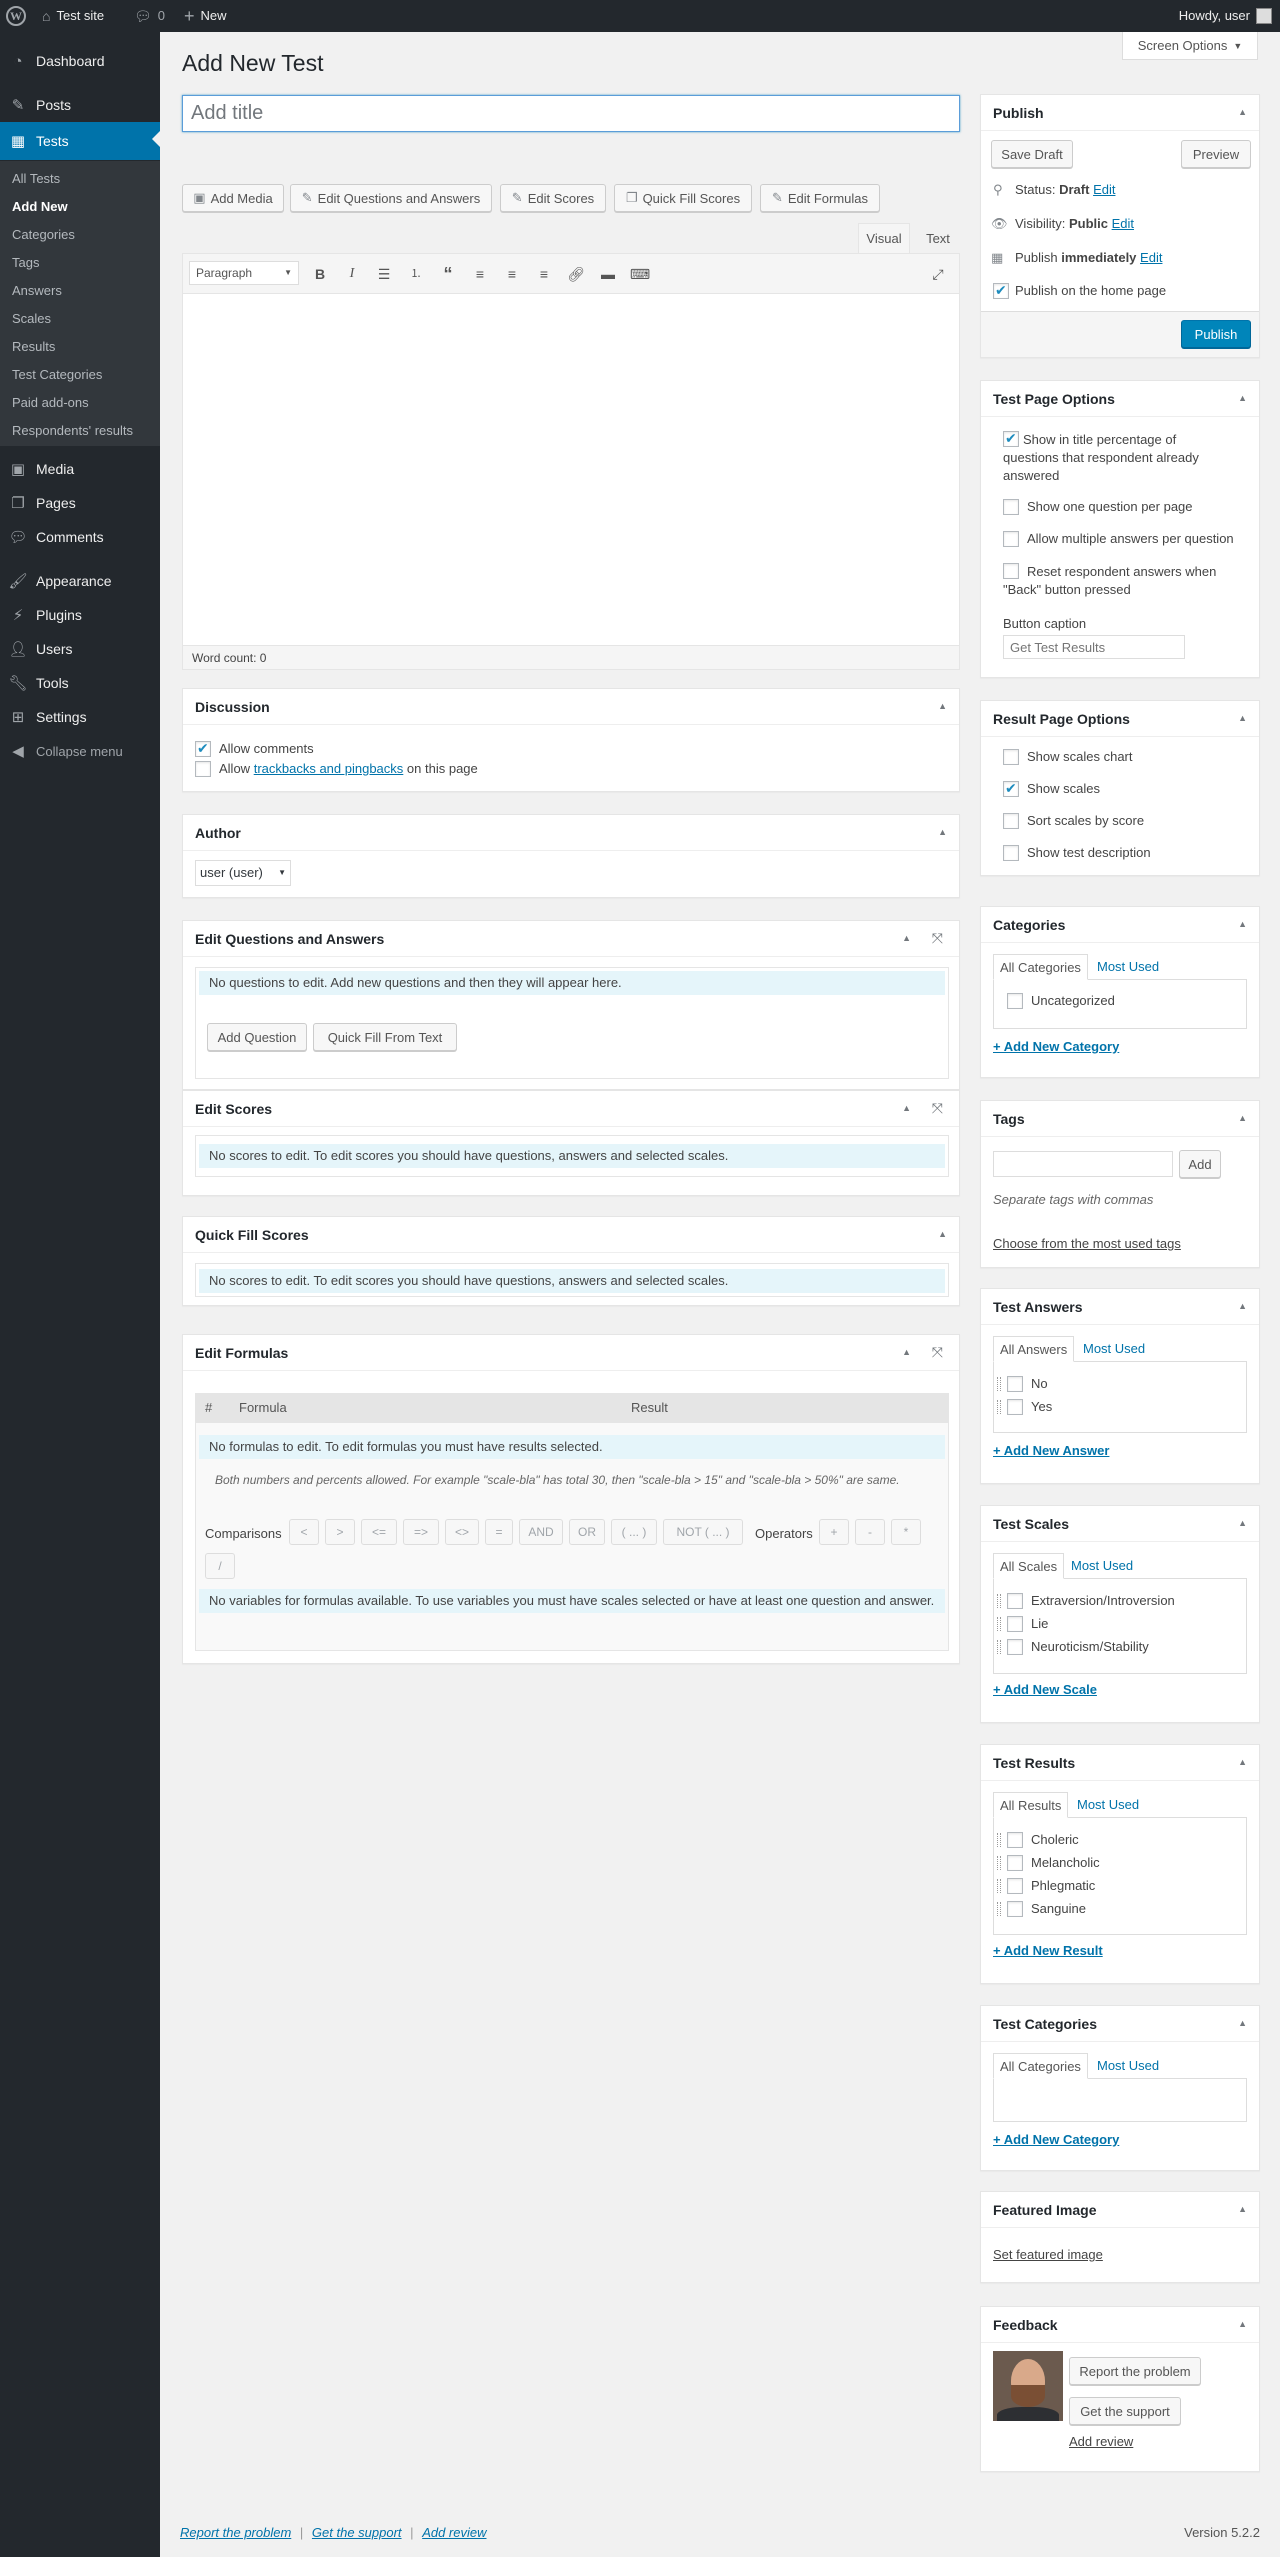 This screenshot has height=2557, width=1280. I want to click on comparison-ne-button: <>, so click(462, 1532).